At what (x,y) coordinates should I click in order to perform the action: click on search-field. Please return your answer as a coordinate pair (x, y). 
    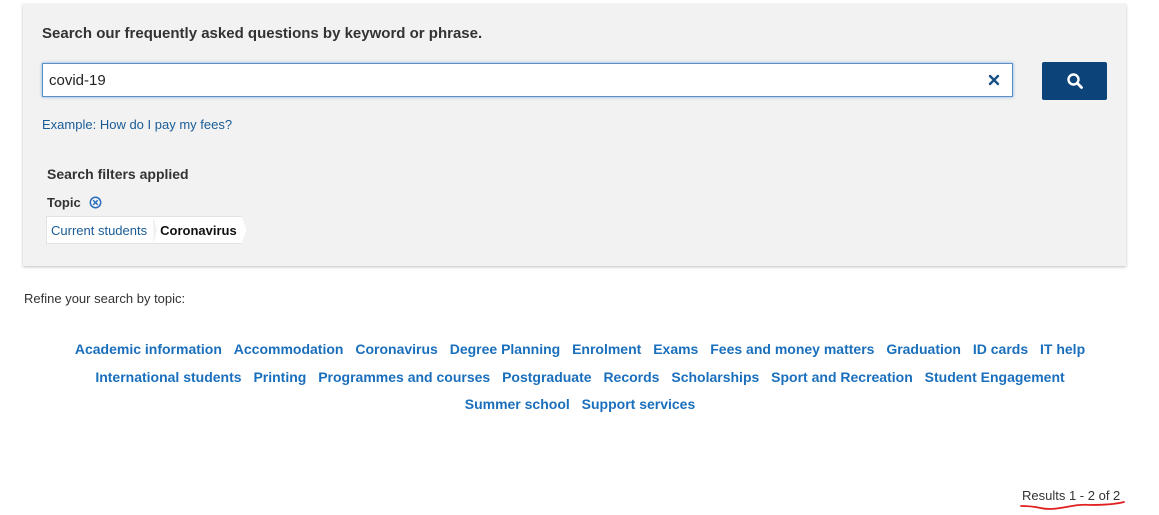
    Looking at the image, I should click on (527, 80).